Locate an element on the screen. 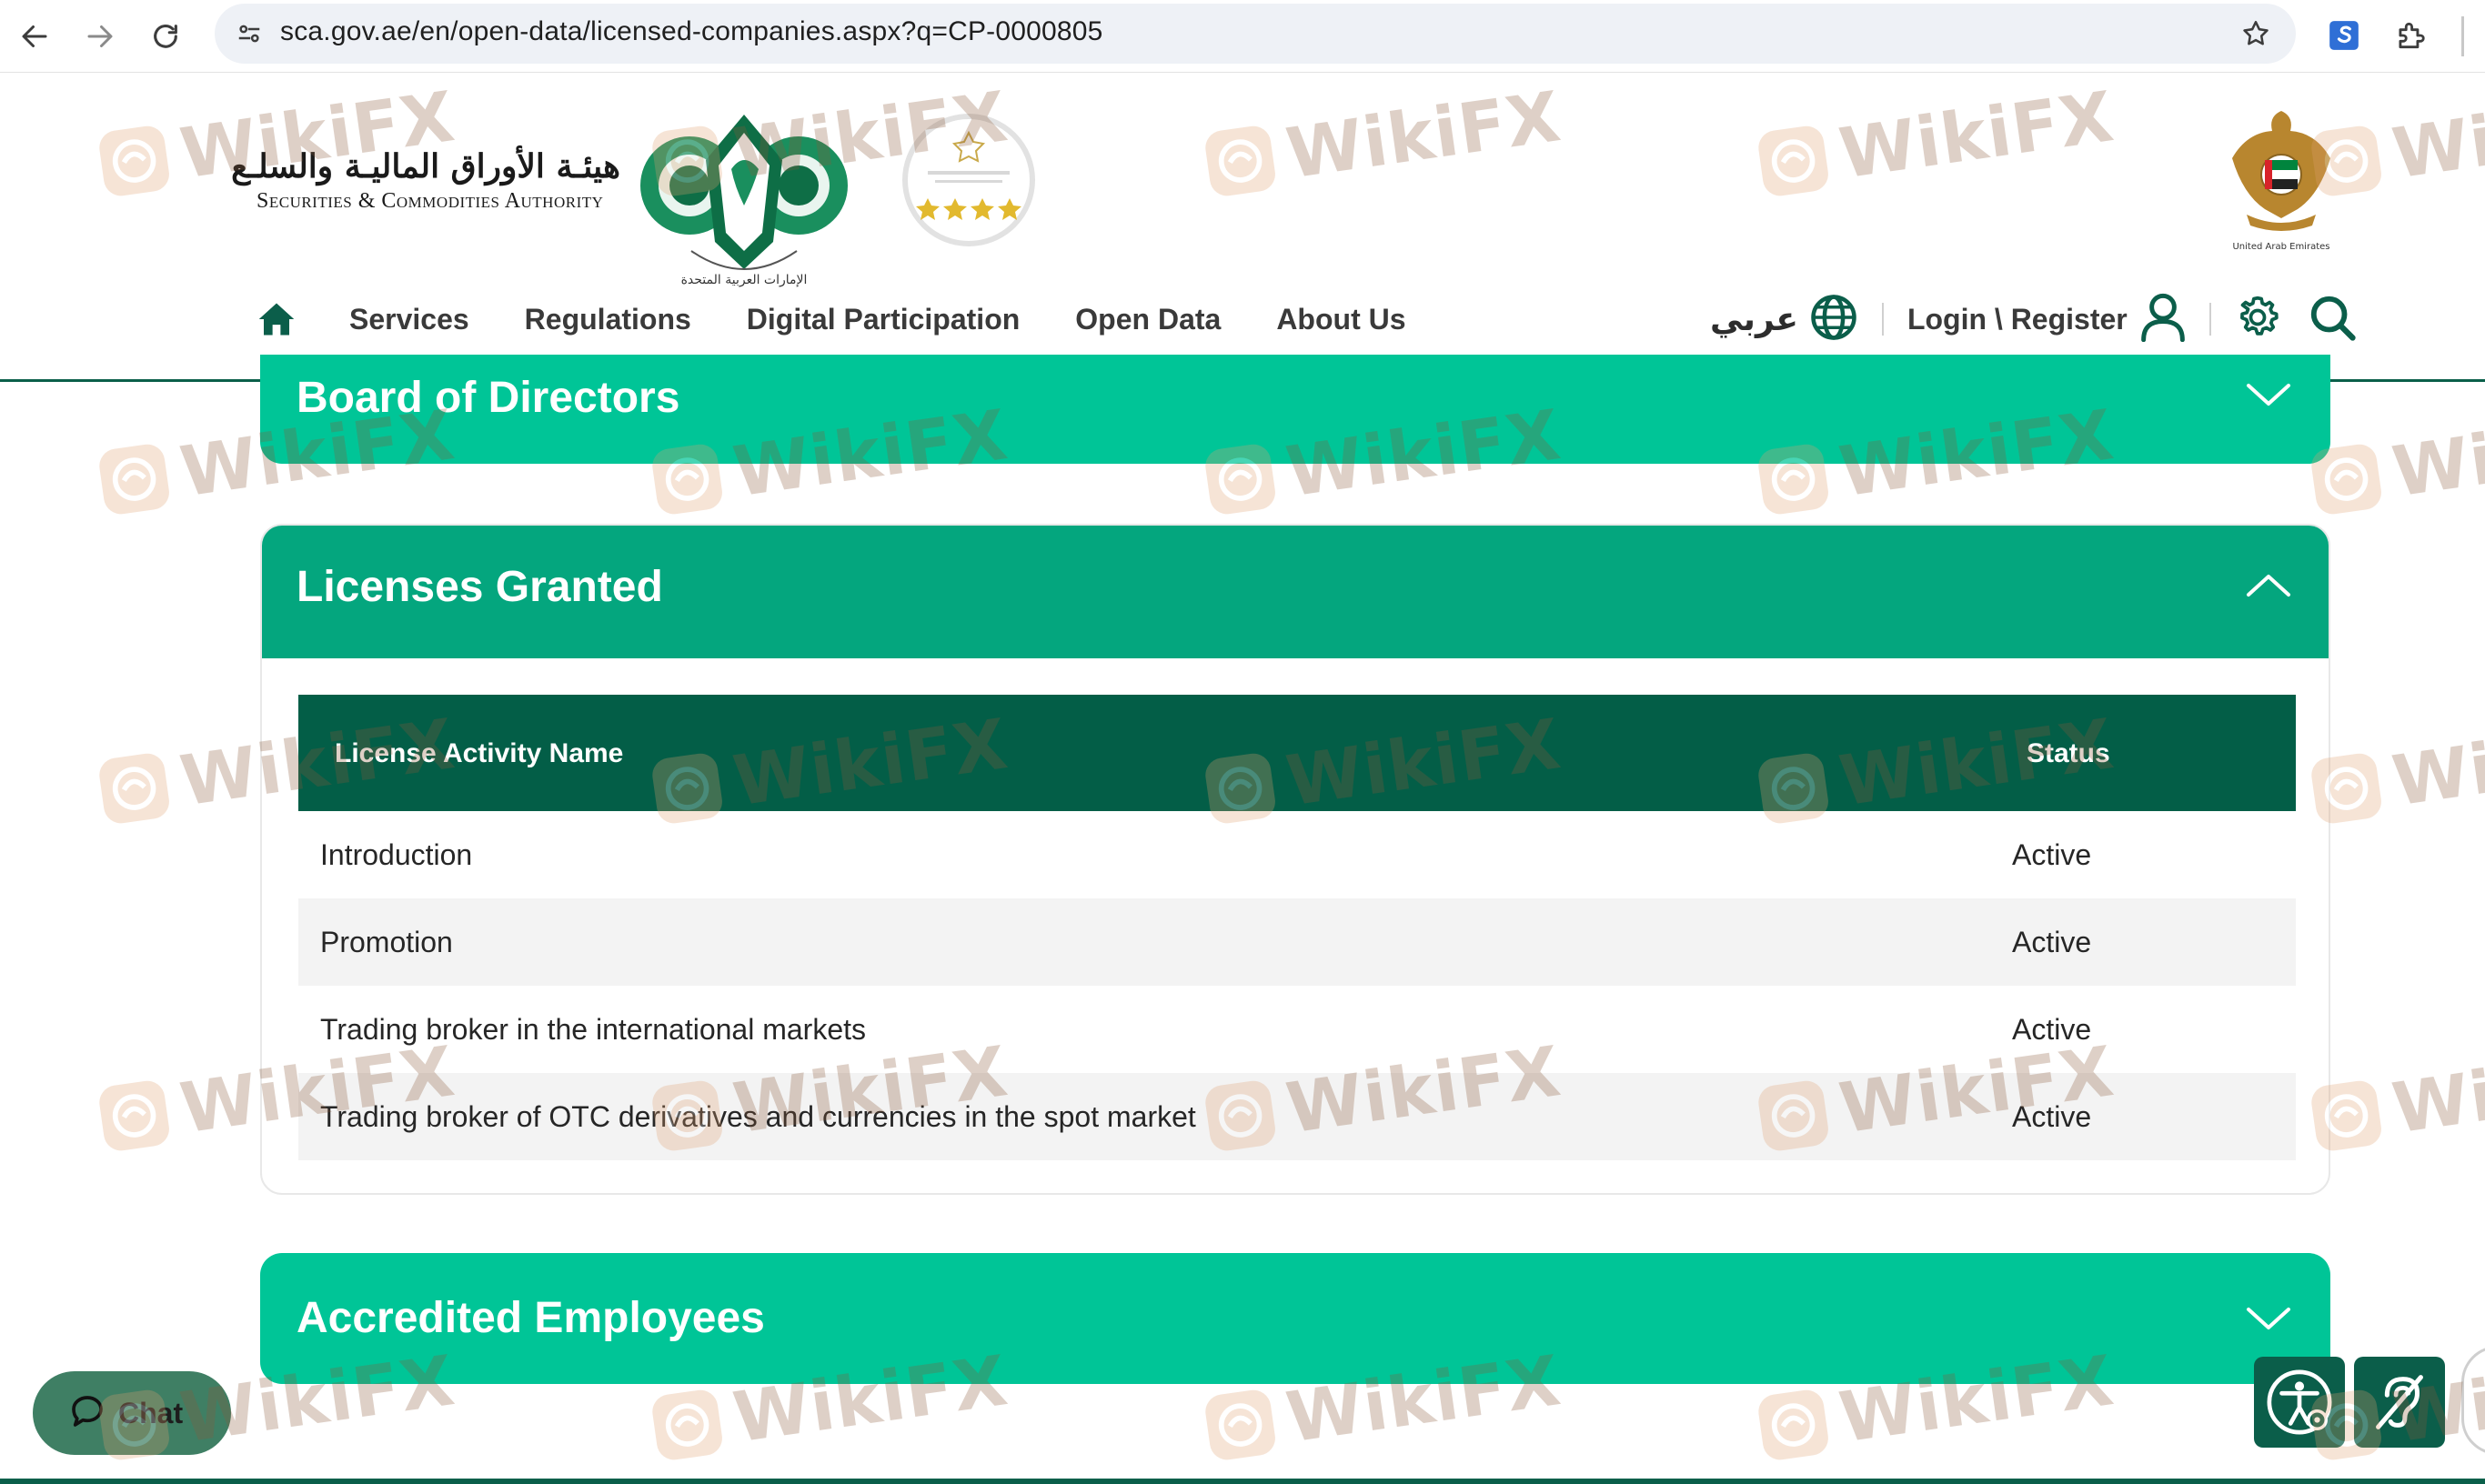 The image size is (2485, 1484). accessibility-button is located at coordinates (2299, 1402).